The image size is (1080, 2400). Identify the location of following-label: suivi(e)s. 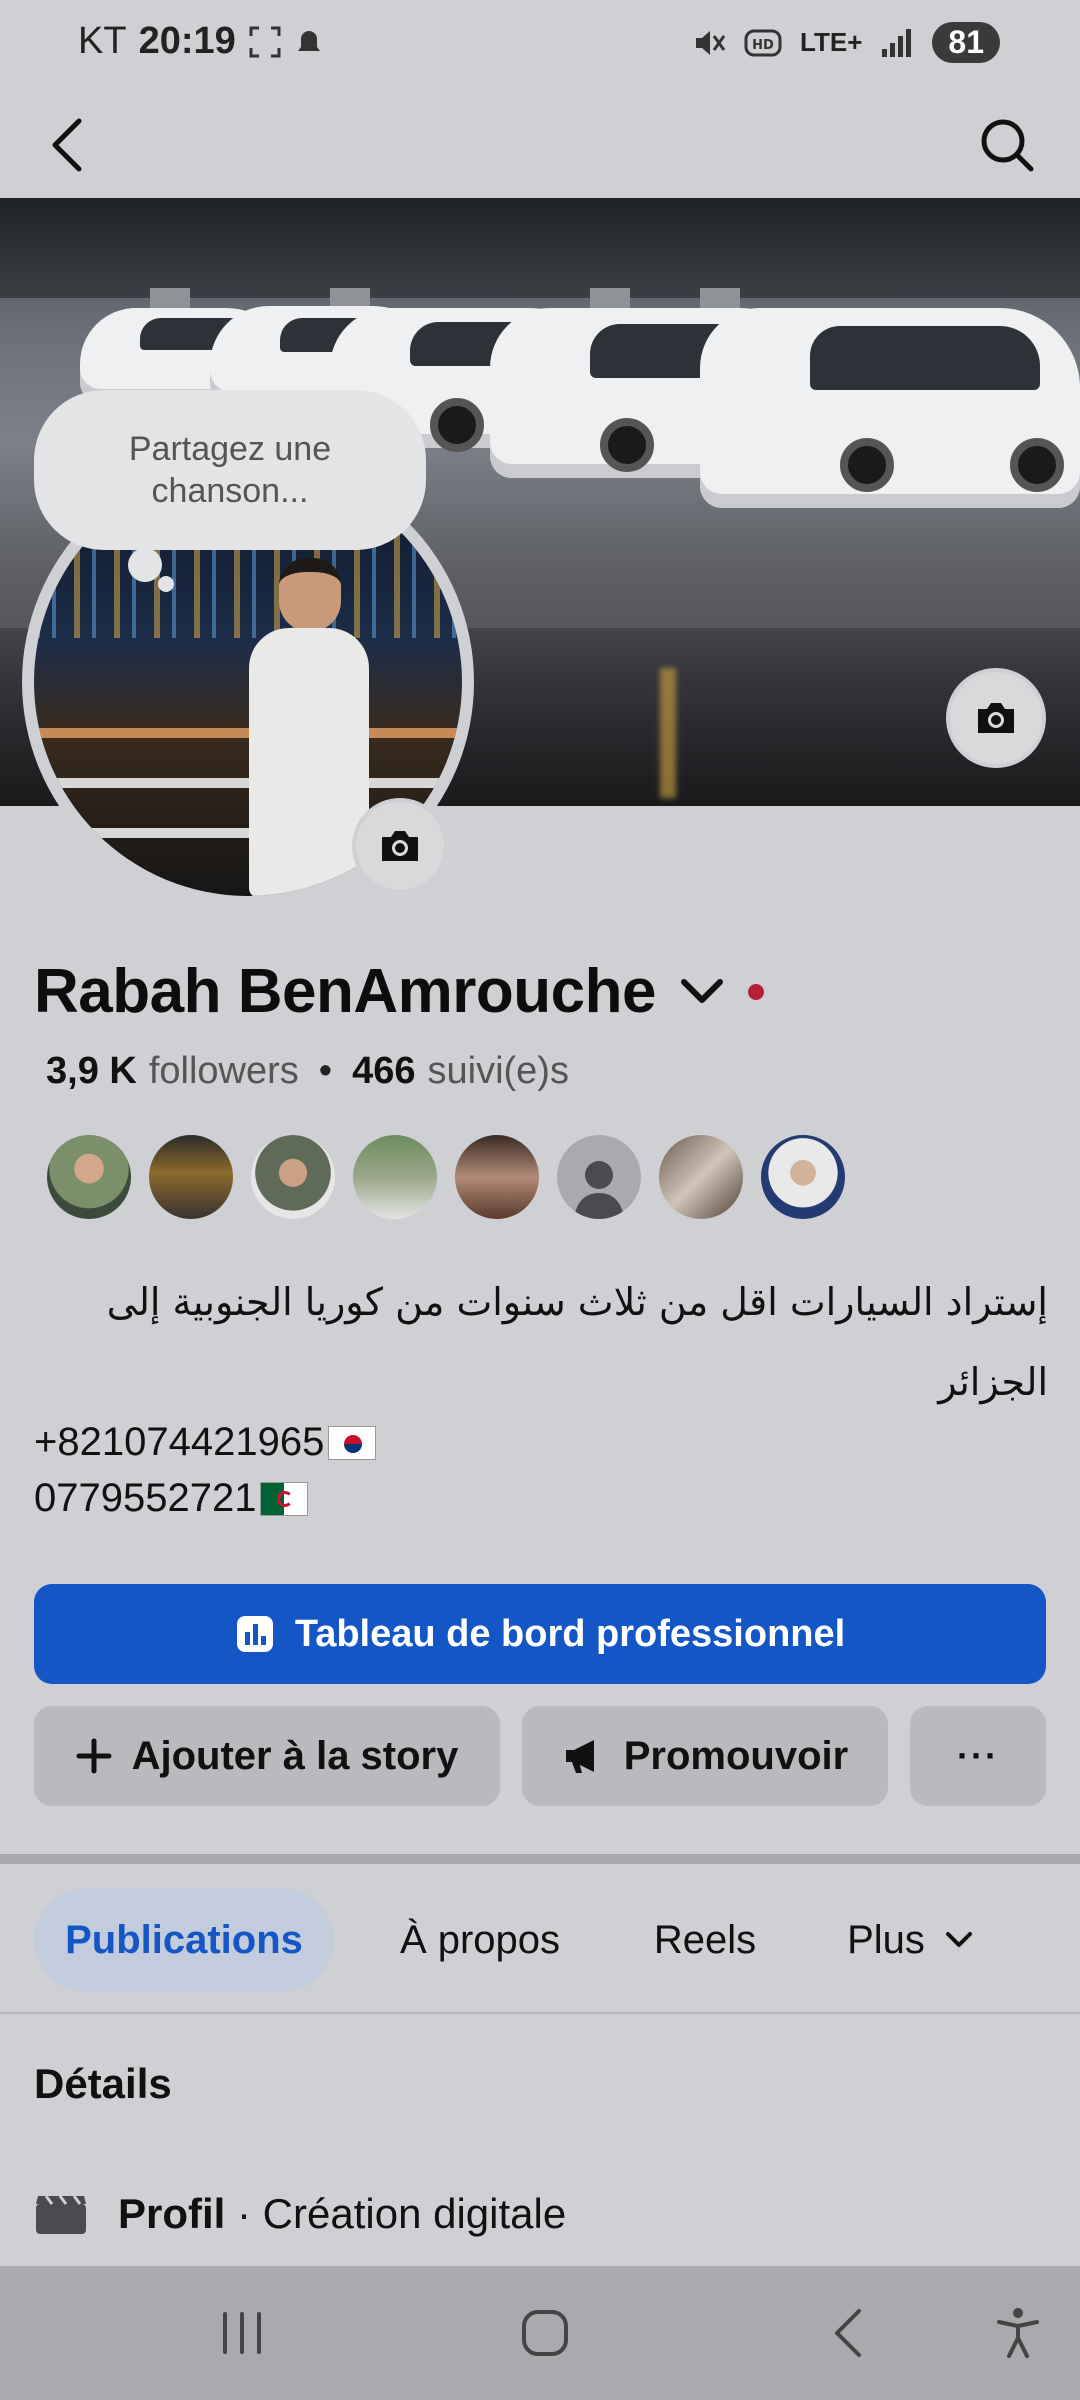
(498, 1071).